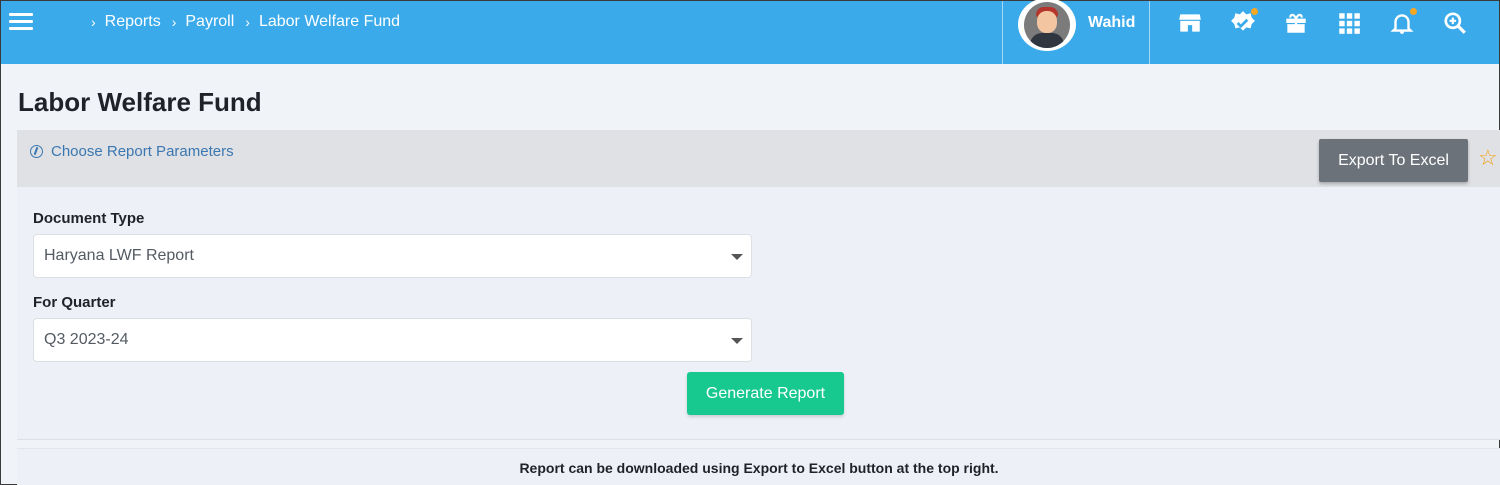  I want to click on quarter-value: Q3 2023-24, so click(86, 339).